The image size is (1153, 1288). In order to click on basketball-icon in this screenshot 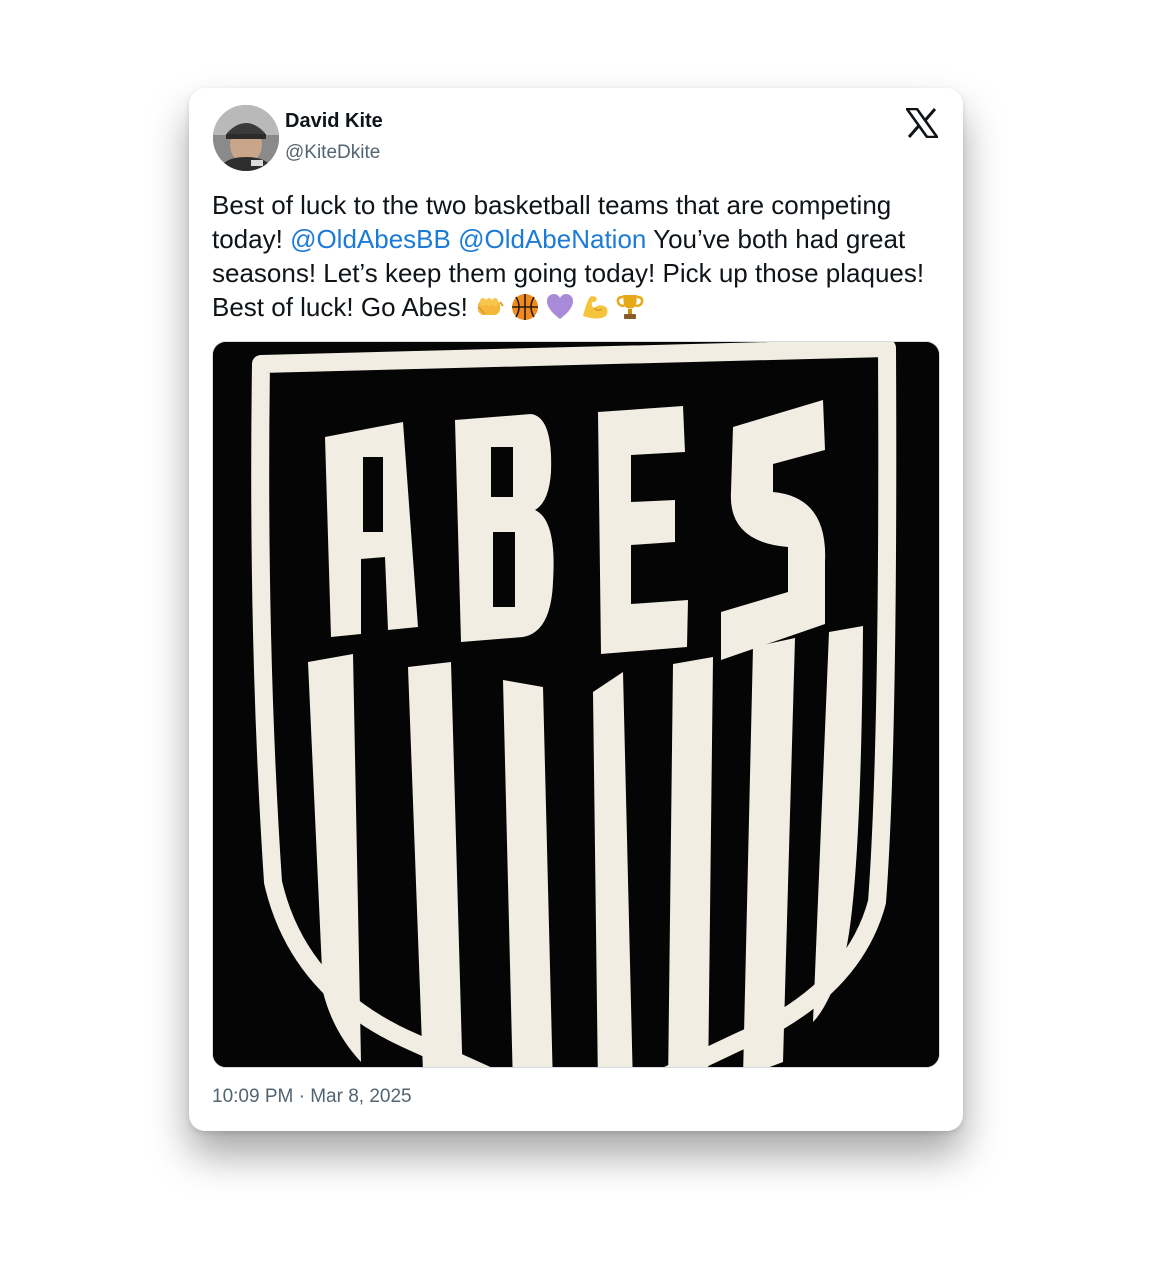, I will do `click(525, 307)`.